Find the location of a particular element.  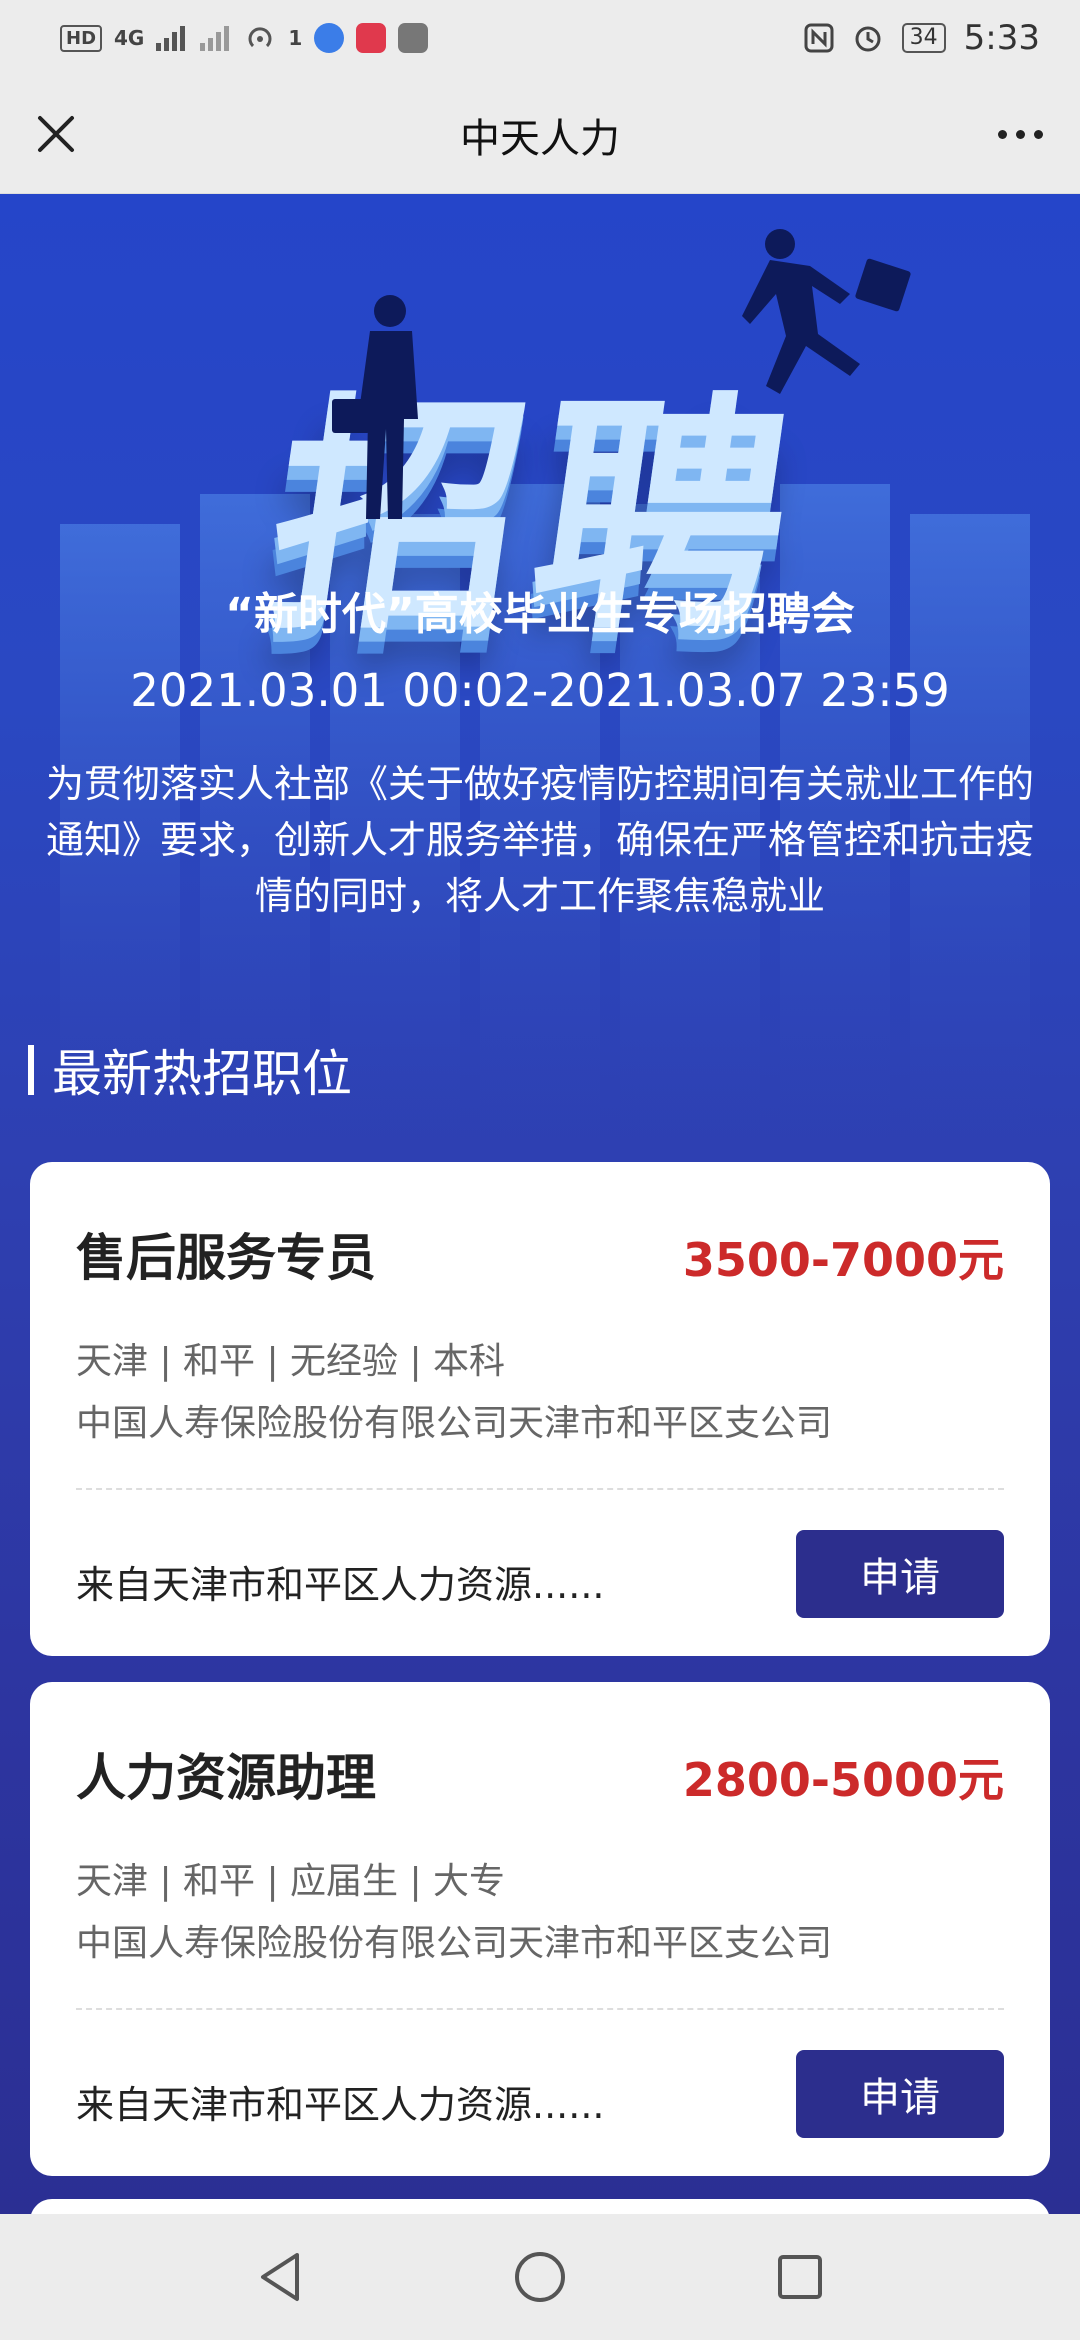

back-icon is located at coordinates (280, 2277).